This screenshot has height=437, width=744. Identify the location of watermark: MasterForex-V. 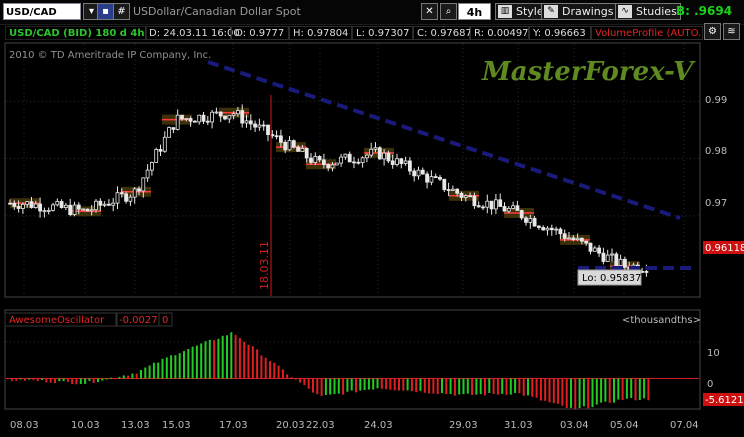
(588, 72).